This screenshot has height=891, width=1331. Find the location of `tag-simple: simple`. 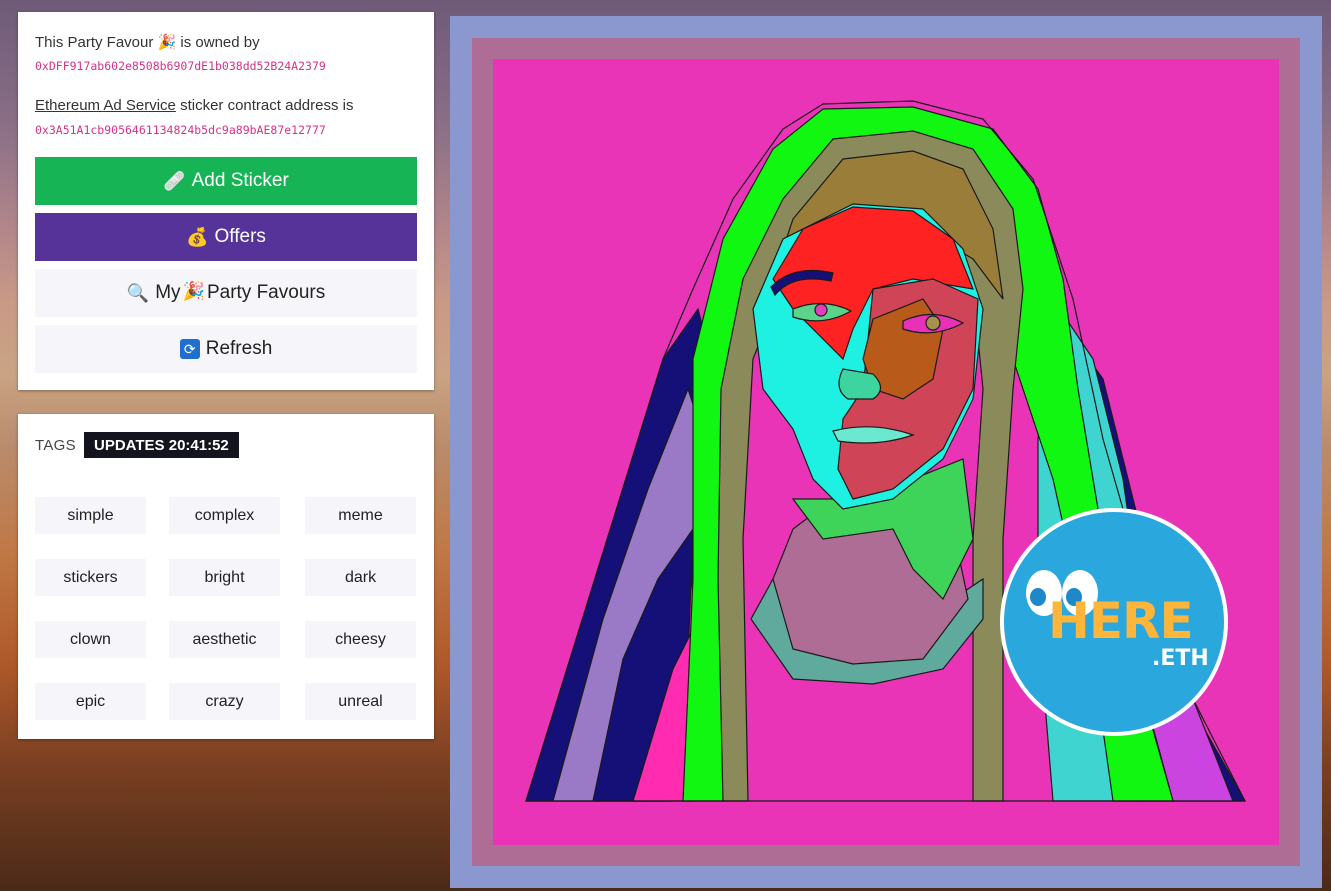

tag-simple: simple is located at coordinates (90, 515).